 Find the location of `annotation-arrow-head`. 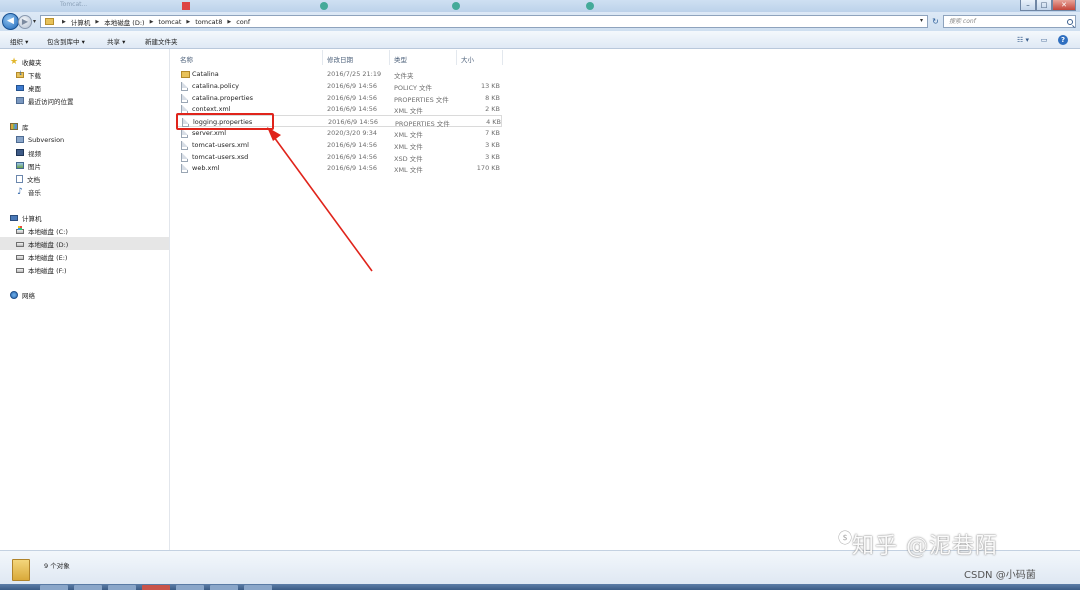

annotation-arrow-head is located at coordinates (274, 134).